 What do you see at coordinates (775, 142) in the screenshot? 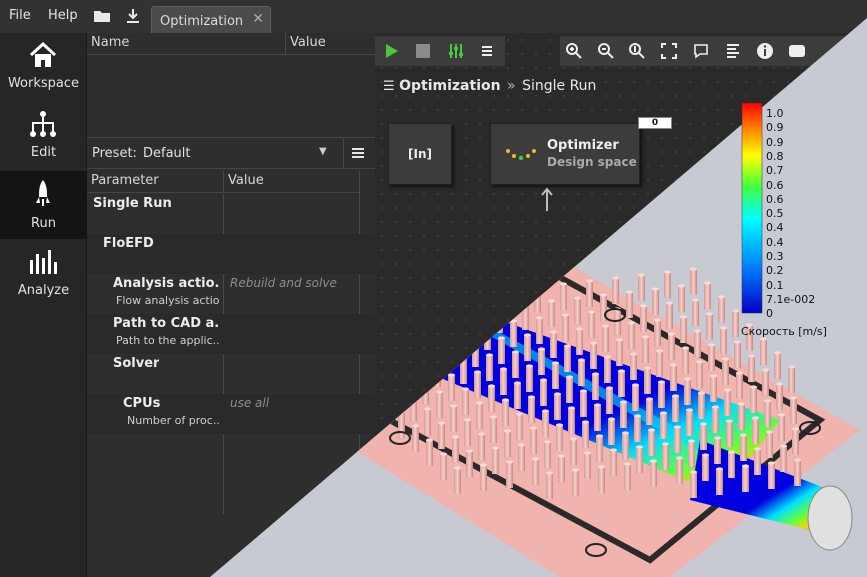
I see `colorbar-tick: 0.9` at bounding box center [775, 142].